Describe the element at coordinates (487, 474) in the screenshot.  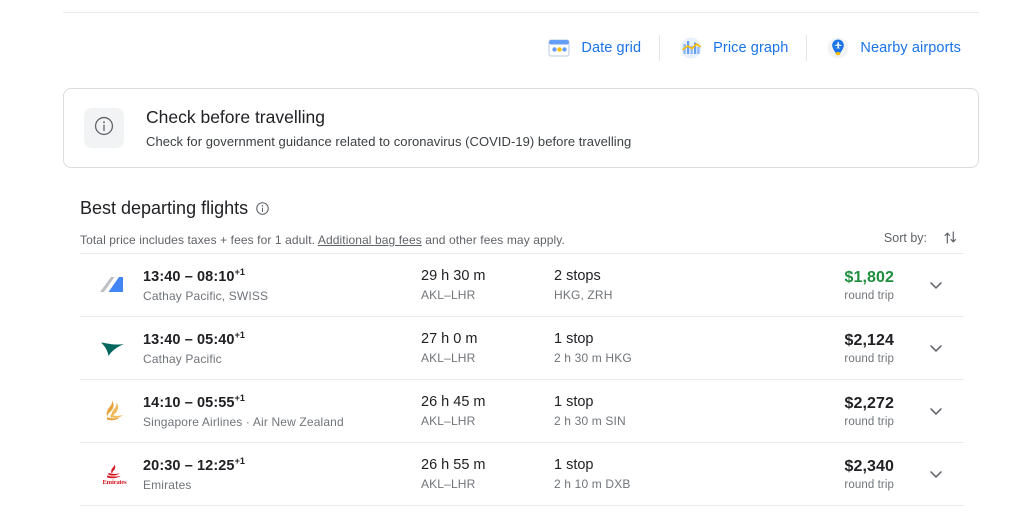
I see `flight-duration-cell: 26 h 55 m AKL–LHR` at that location.